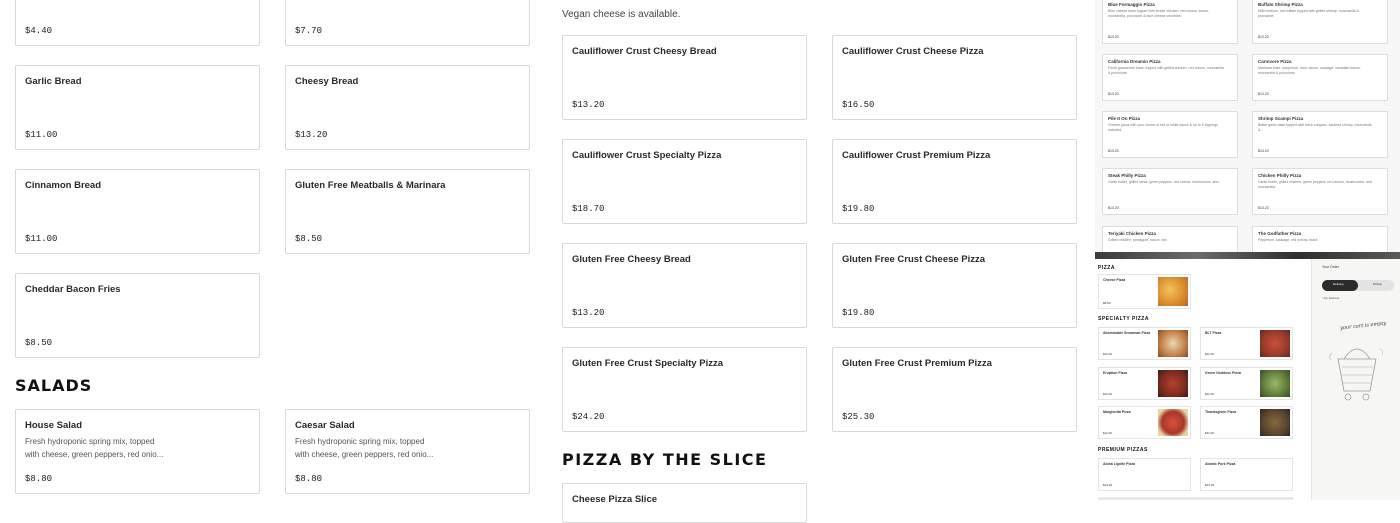 The height and width of the screenshot is (523, 1400). What do you see at coordinates (137, 23) in the screenshot?
I see `menu-item-card: $4.40` at bounding box center [137, 23].